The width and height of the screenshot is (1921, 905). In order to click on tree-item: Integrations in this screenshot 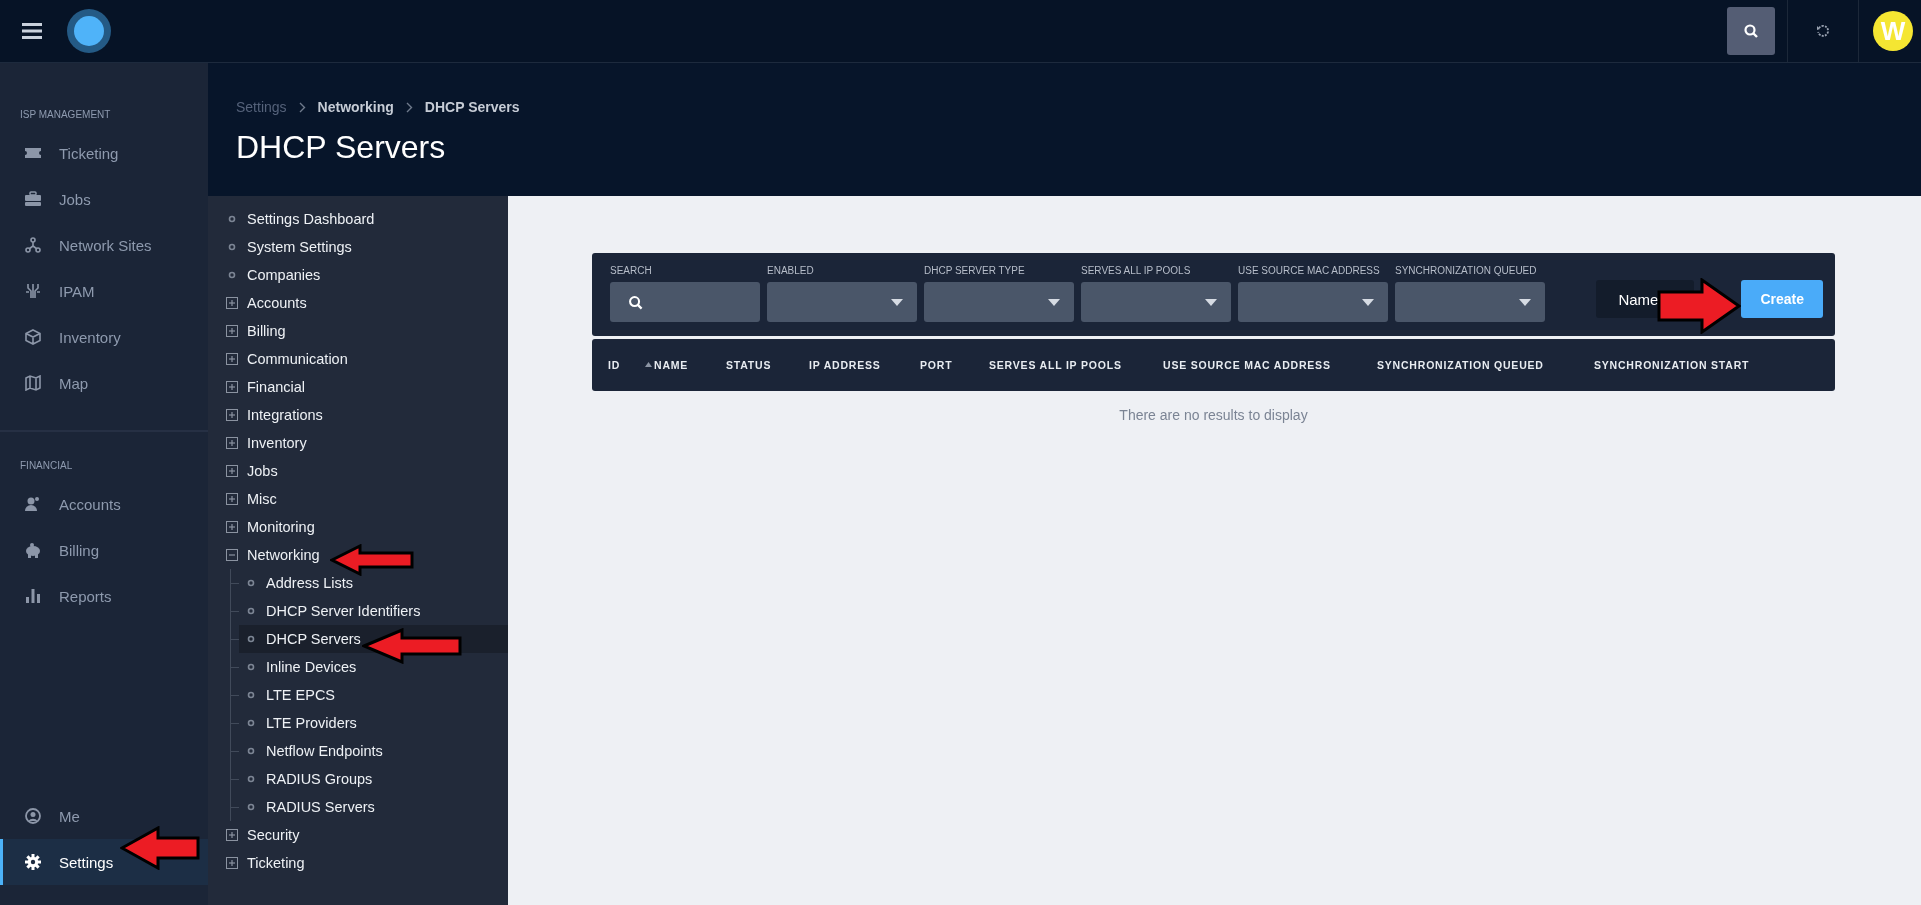, I will do `click(367, 415)`.